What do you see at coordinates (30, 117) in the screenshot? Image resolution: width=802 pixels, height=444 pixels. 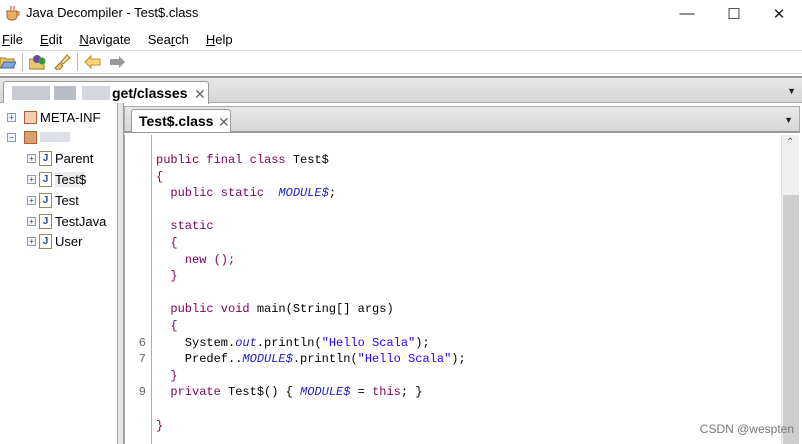 I see `package-icon` at bounding box center [30, 117].